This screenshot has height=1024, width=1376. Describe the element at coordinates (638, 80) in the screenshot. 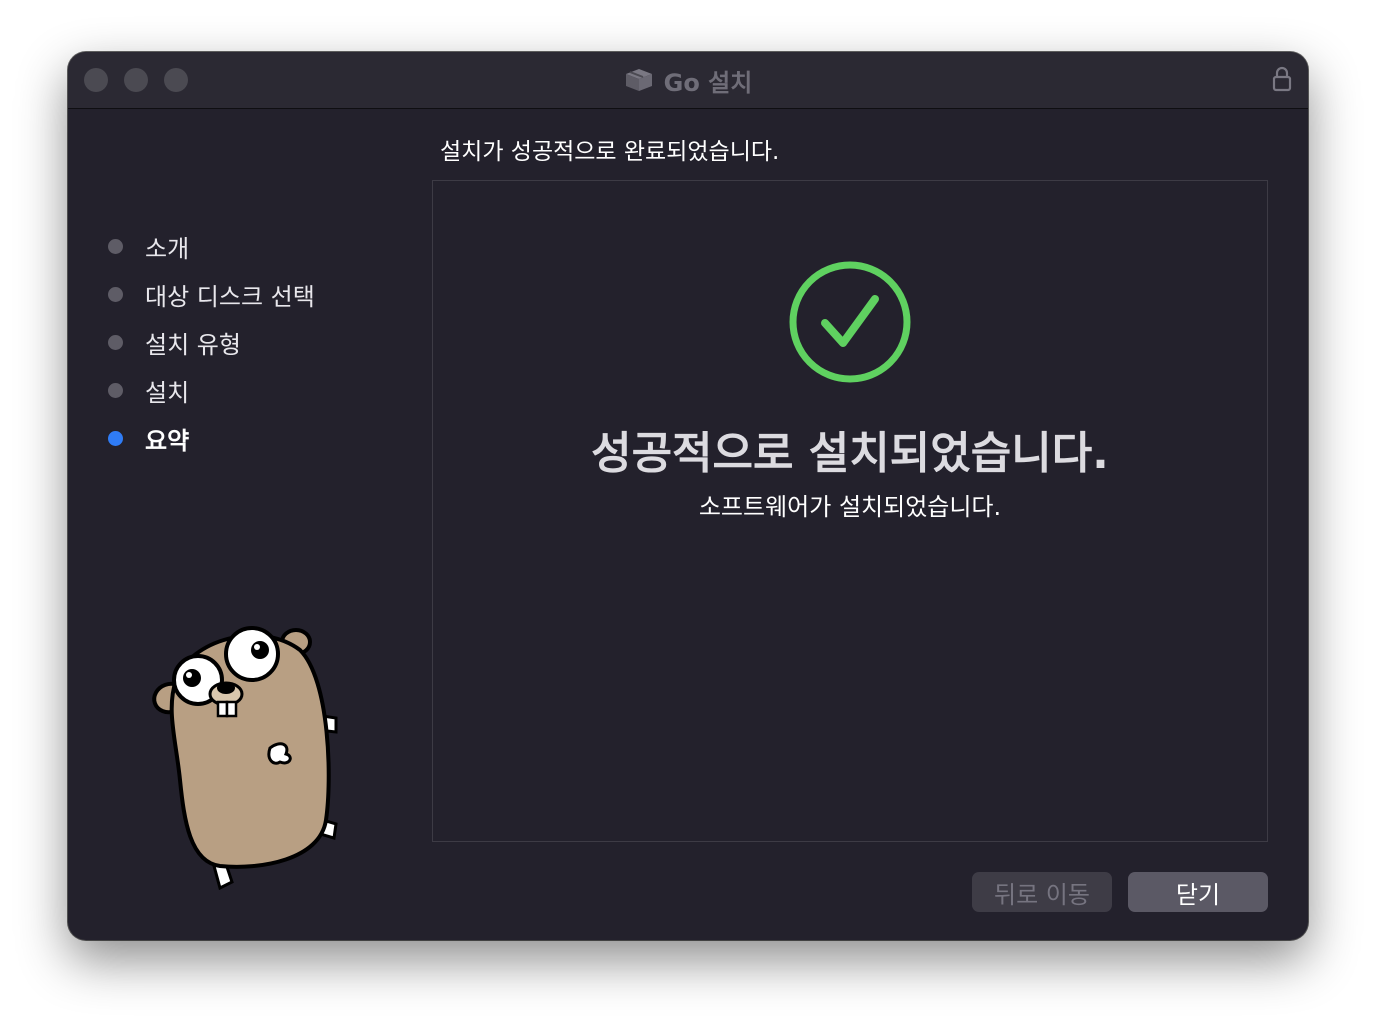

I see `package-icon` at that location.